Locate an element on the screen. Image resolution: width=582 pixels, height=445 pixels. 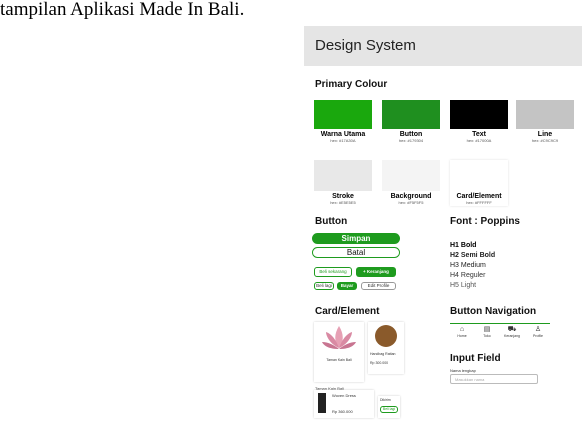
home-icon: ⌂ is located at coordinates (462, 329).